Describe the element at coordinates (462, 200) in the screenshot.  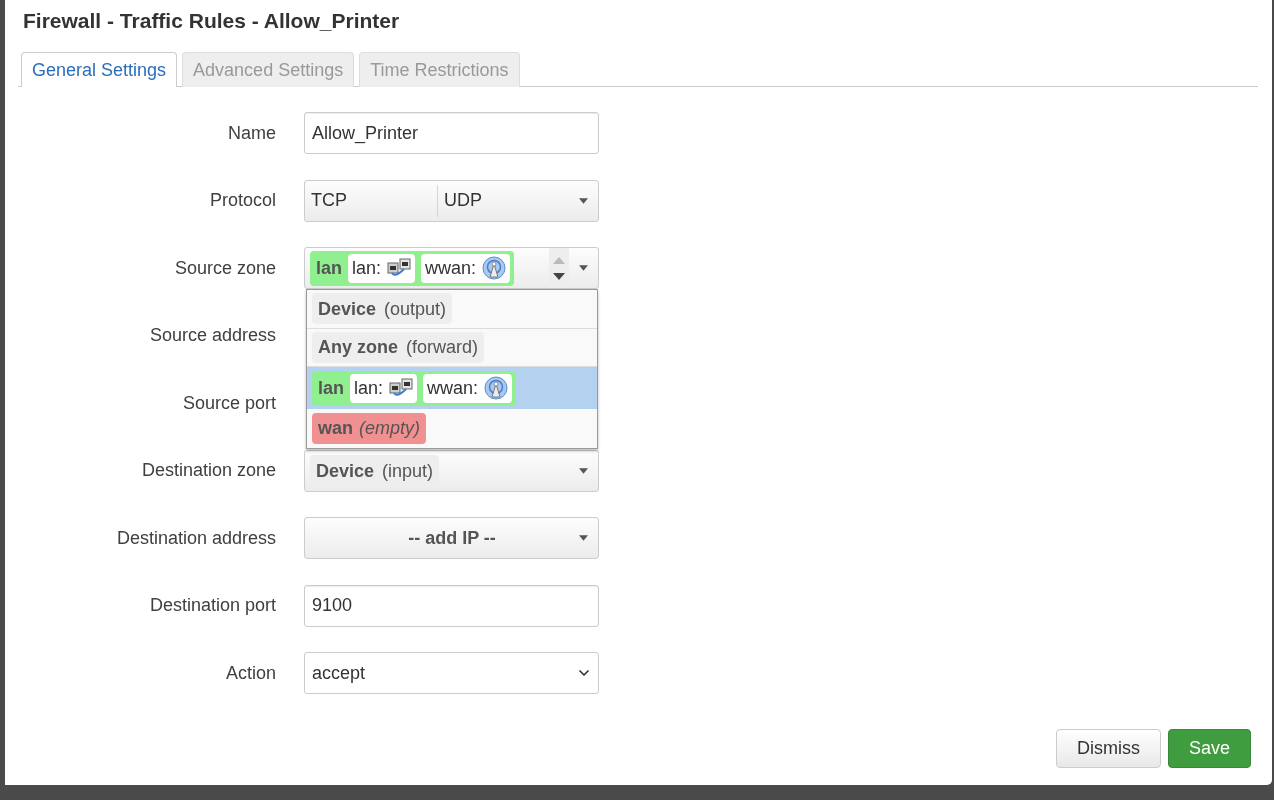
I see `protocol-value: UDP` at that location.